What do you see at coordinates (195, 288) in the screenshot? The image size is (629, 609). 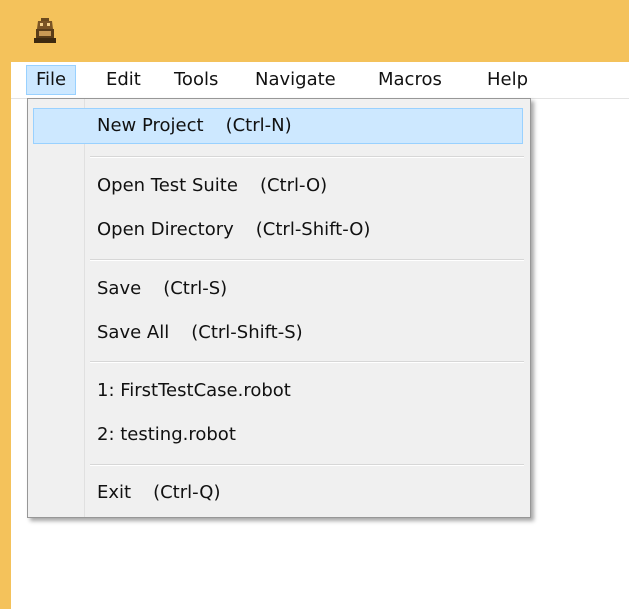 I see `menu-item-shortcut: (Ctrl-S)` at bounding box center [195, 288].